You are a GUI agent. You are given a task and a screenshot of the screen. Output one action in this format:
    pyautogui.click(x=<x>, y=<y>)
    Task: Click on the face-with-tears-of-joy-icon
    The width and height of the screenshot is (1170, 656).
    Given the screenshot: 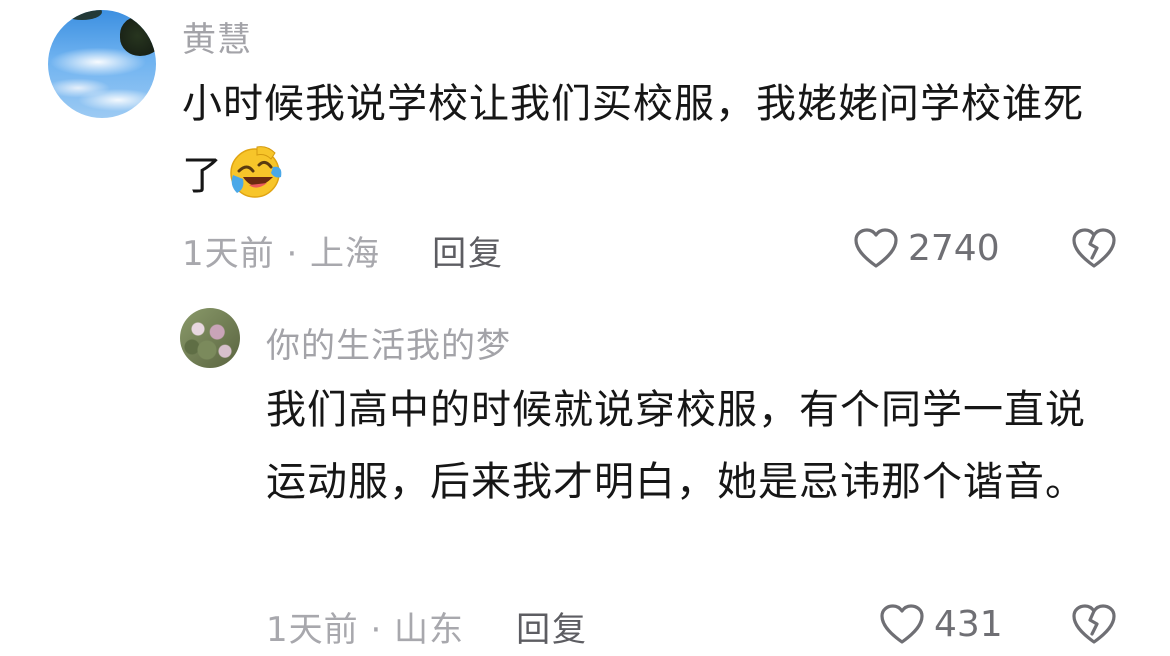 What is the action you would take?
    pyautogui.click(x=255, y=171)
    